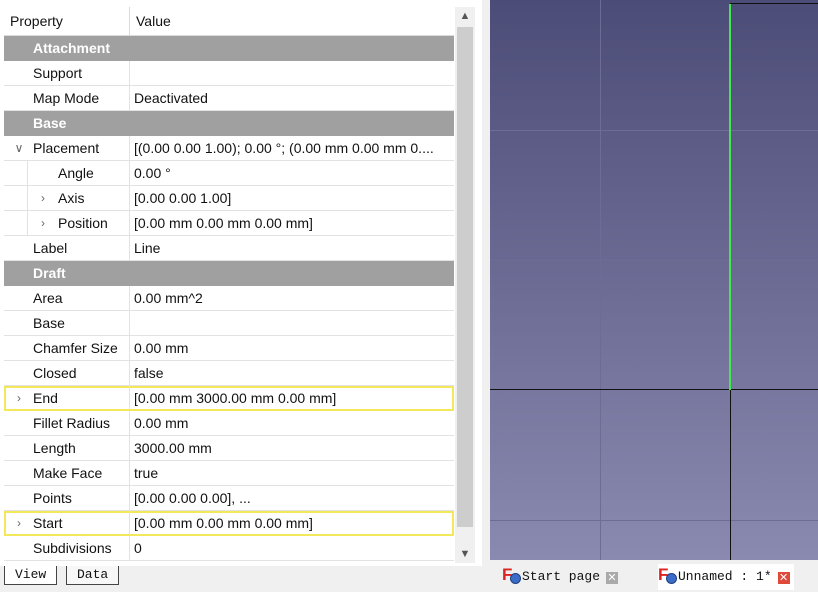 The height and width of the screenshot is (592, 818). I want to click on property-row: Fillet Radius 0.00 mm, so click(229, 423).